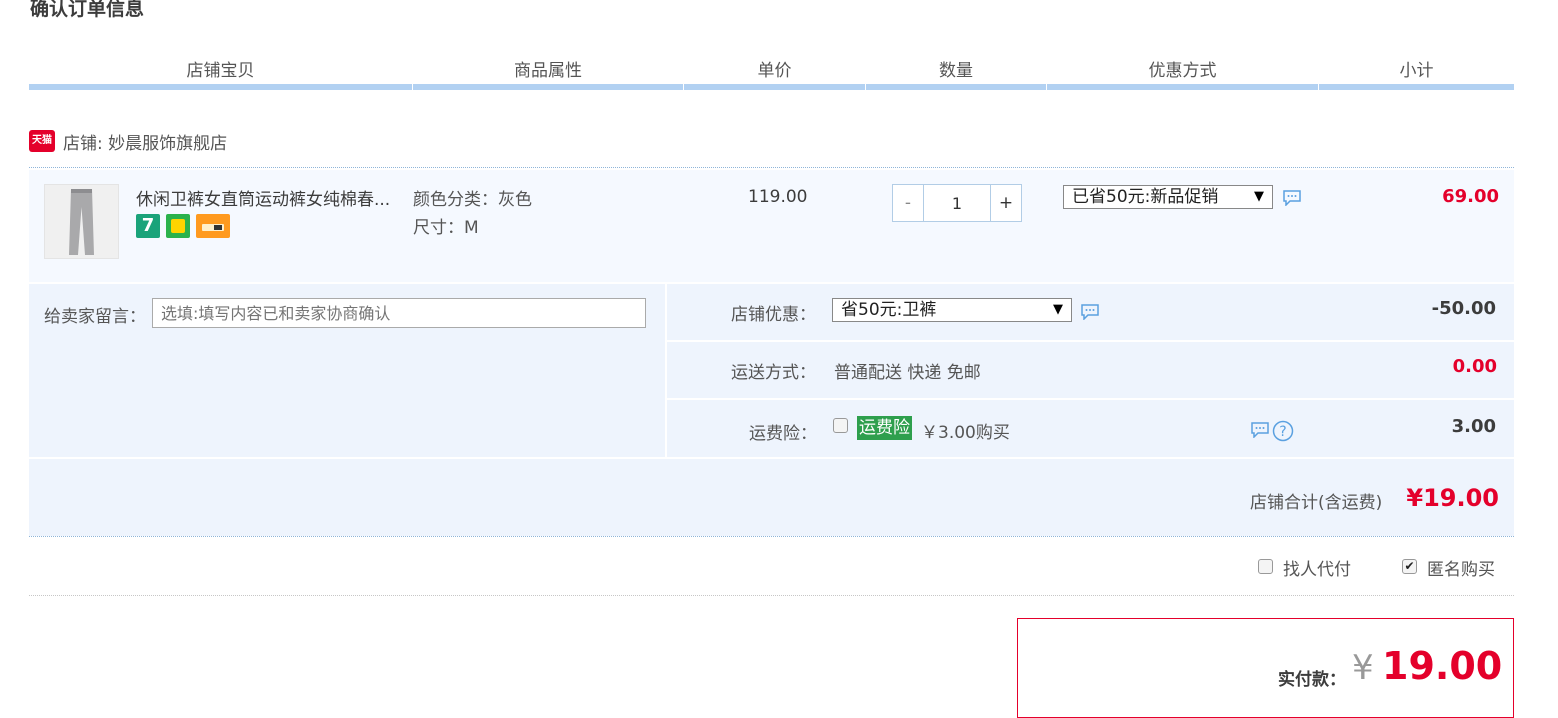  I want to click on proxy-pay-label: 找人代付, so click(1317, 567).